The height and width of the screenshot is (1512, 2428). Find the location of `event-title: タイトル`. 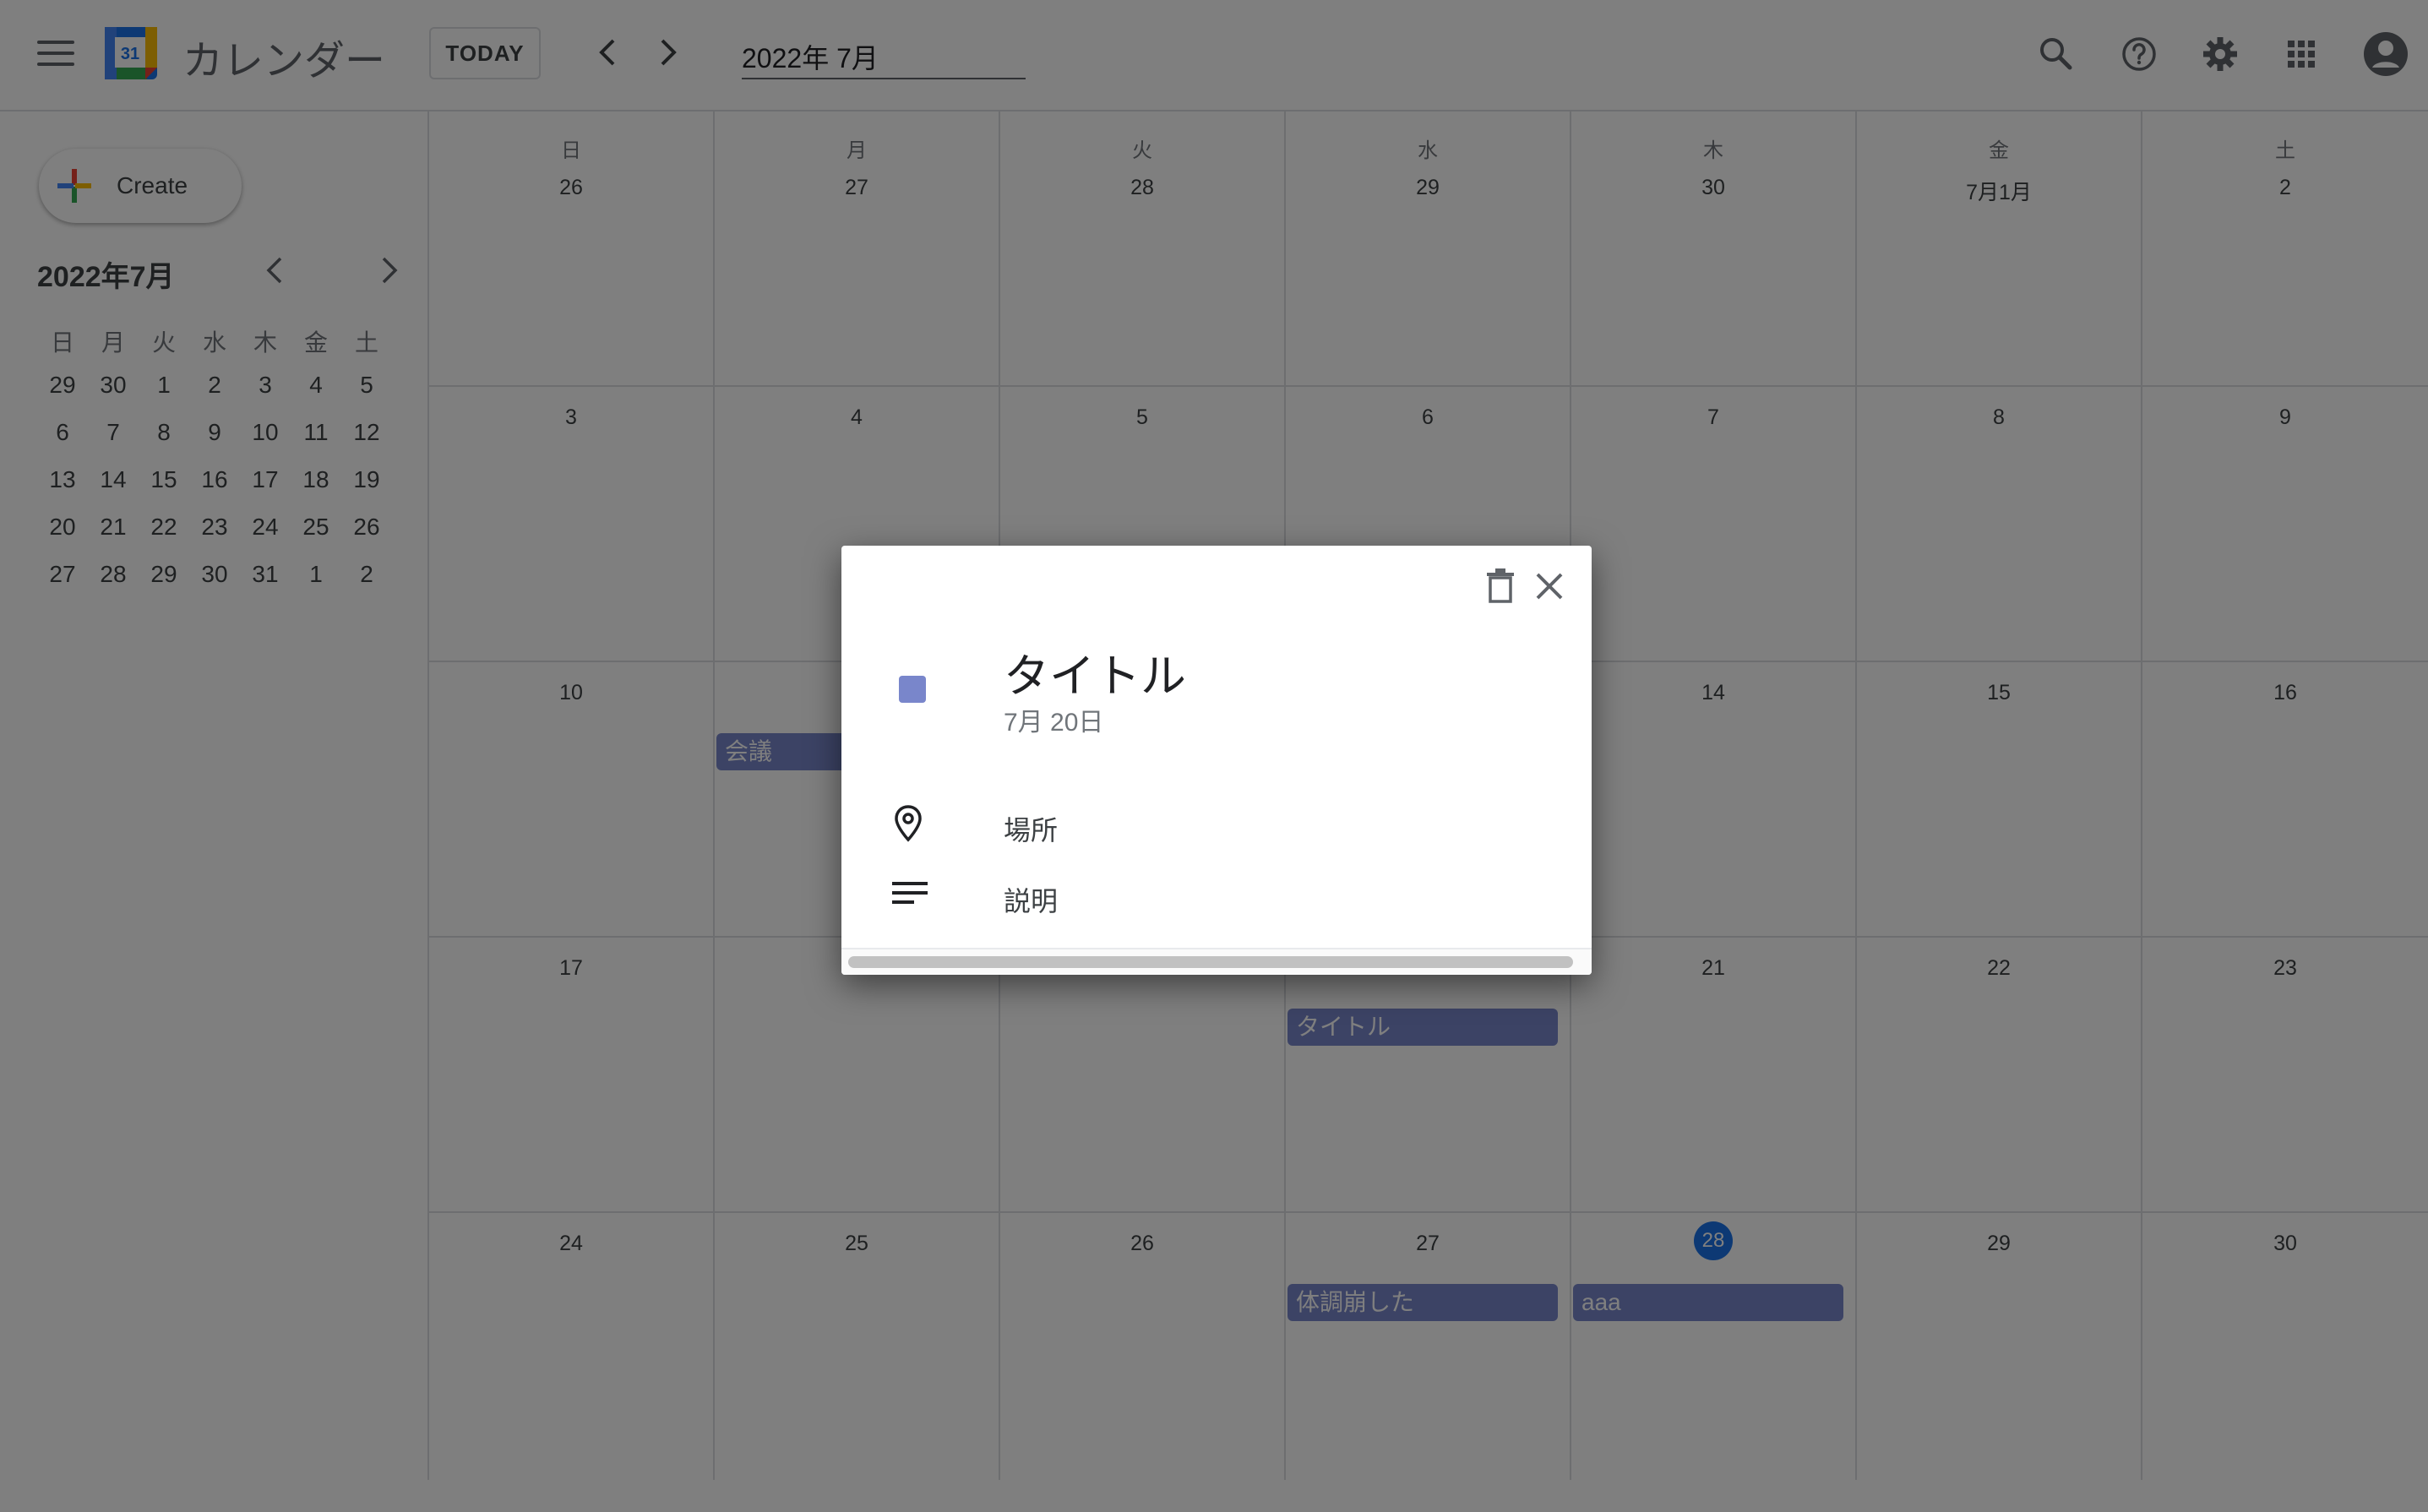

event-title: タイトル is located at coordinates (1095, 677).